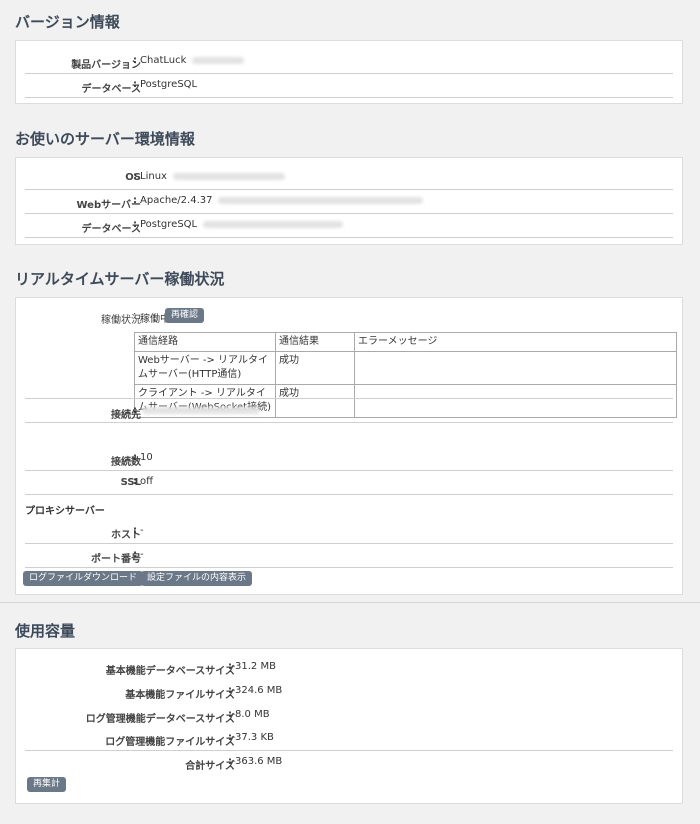 Image resolution: width=700 pixels, height=824 pixels. What do you see at coordinates (147, 481) in the screenshot?
I see `ssl-value: off` at bounding box center [147, 481].